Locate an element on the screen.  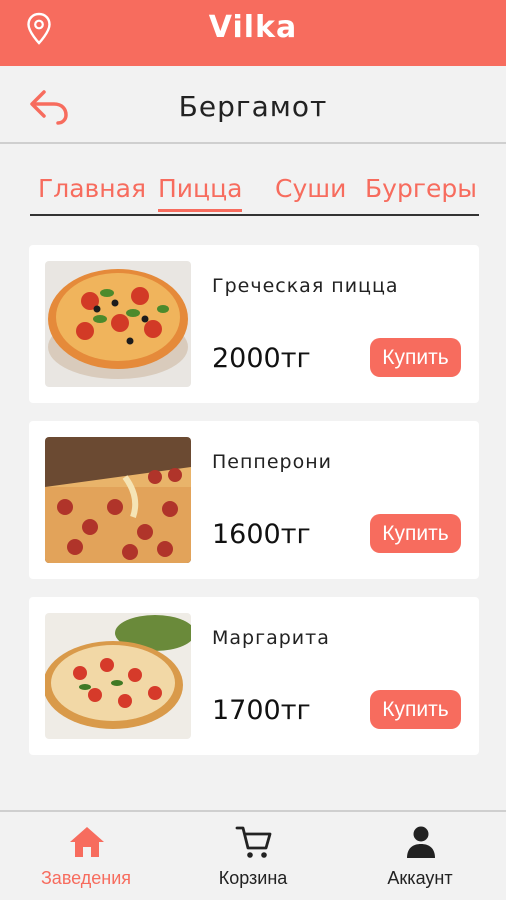
tab-sushi: Суши is located at coordinates (310, 188).